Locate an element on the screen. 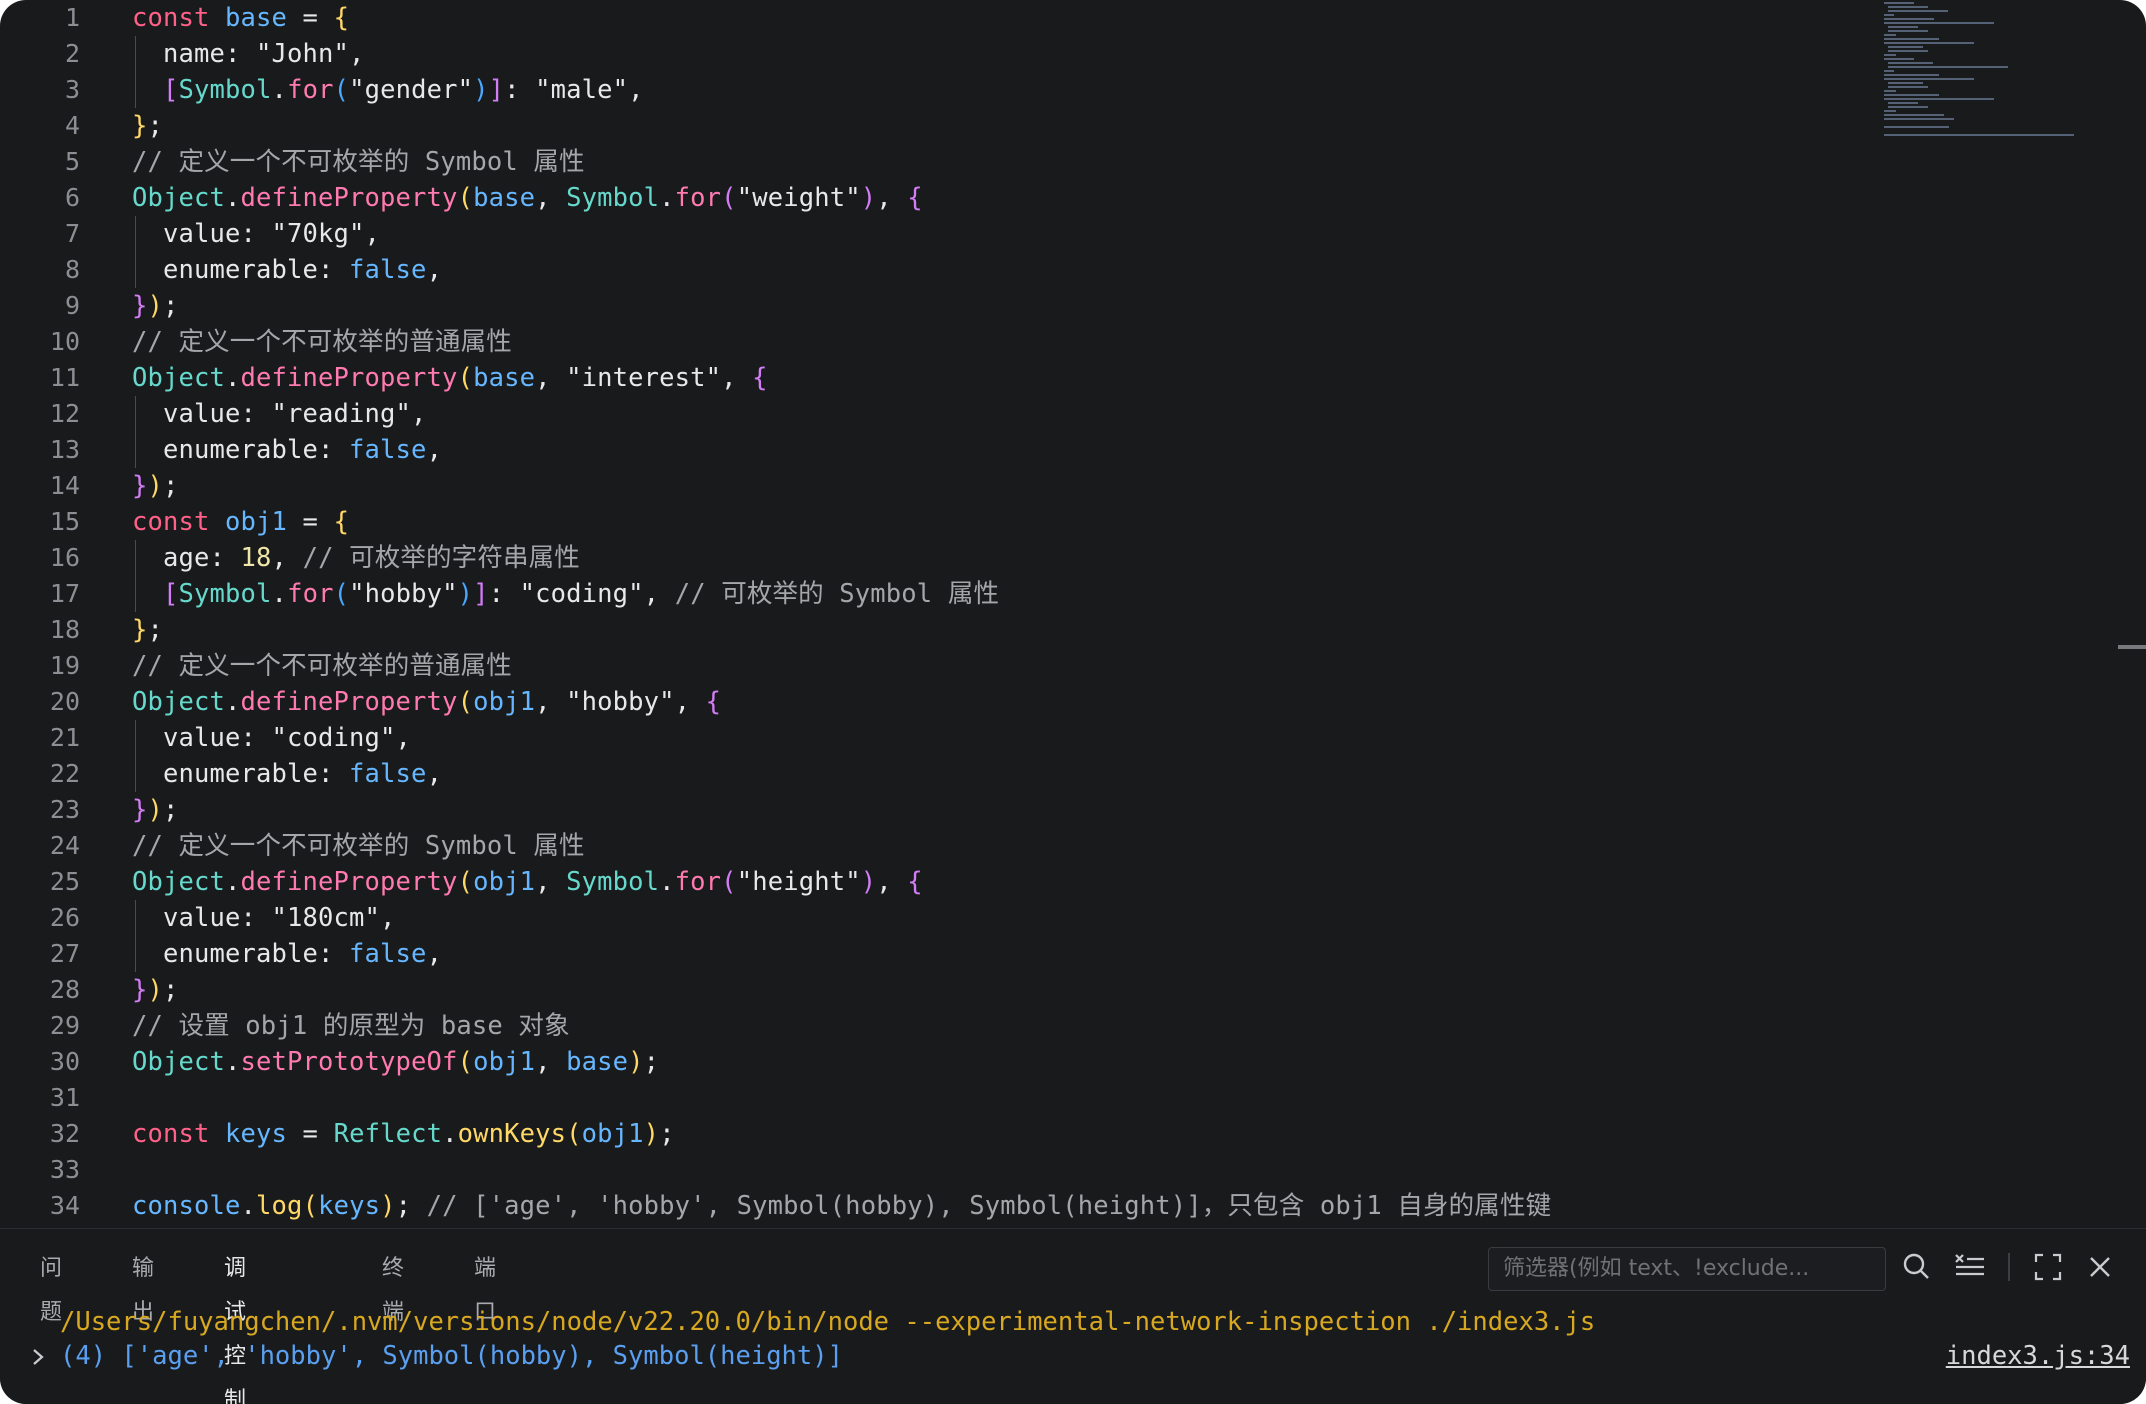 This screenshot has height=1404, width=2146. line-number: 17 is located at coordinates (64, 593).